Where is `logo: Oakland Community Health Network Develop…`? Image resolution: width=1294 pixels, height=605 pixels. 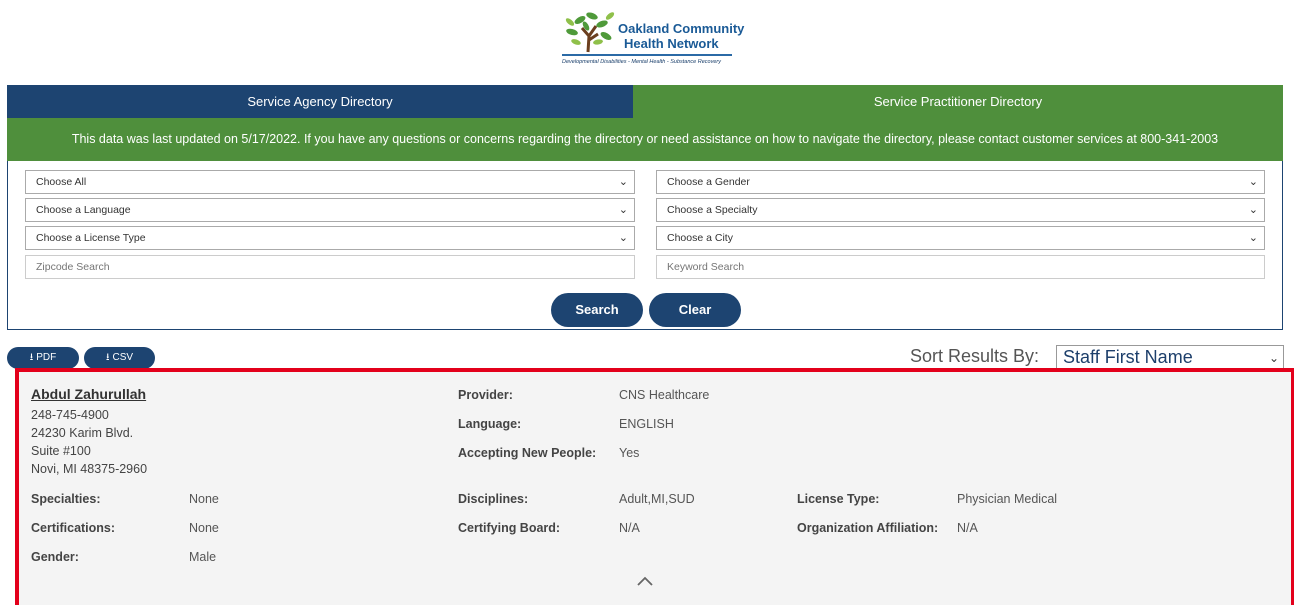 logo: Oakland Community Health Network Develop… is located at coordinates (653, 40).